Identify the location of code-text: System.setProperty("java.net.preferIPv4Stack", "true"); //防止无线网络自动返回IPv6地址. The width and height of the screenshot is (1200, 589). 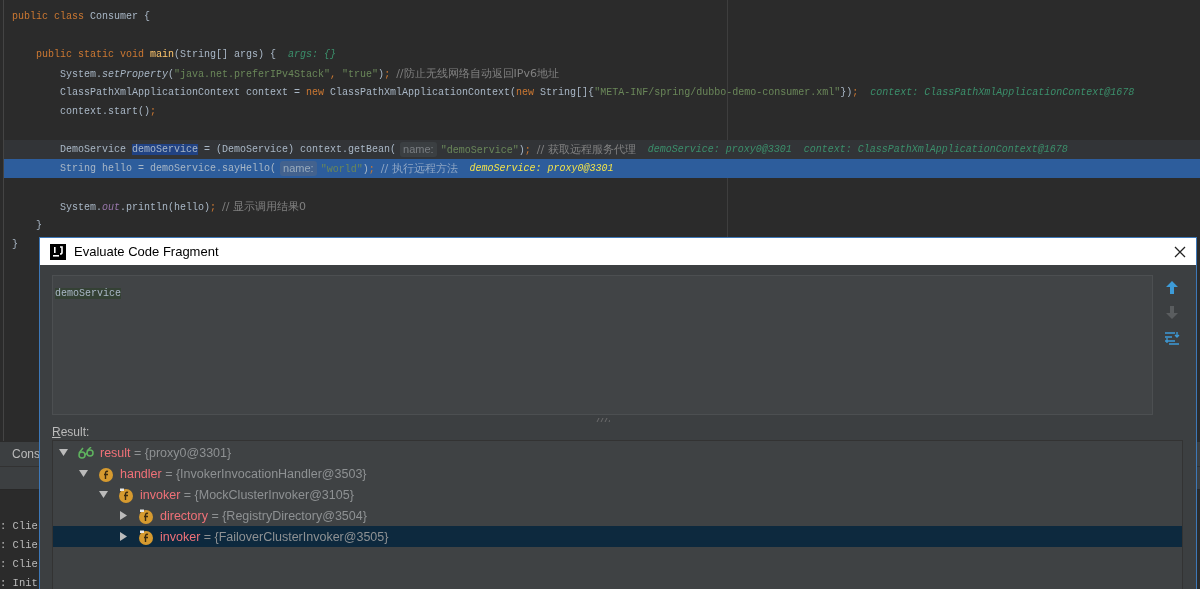
(309, 73).